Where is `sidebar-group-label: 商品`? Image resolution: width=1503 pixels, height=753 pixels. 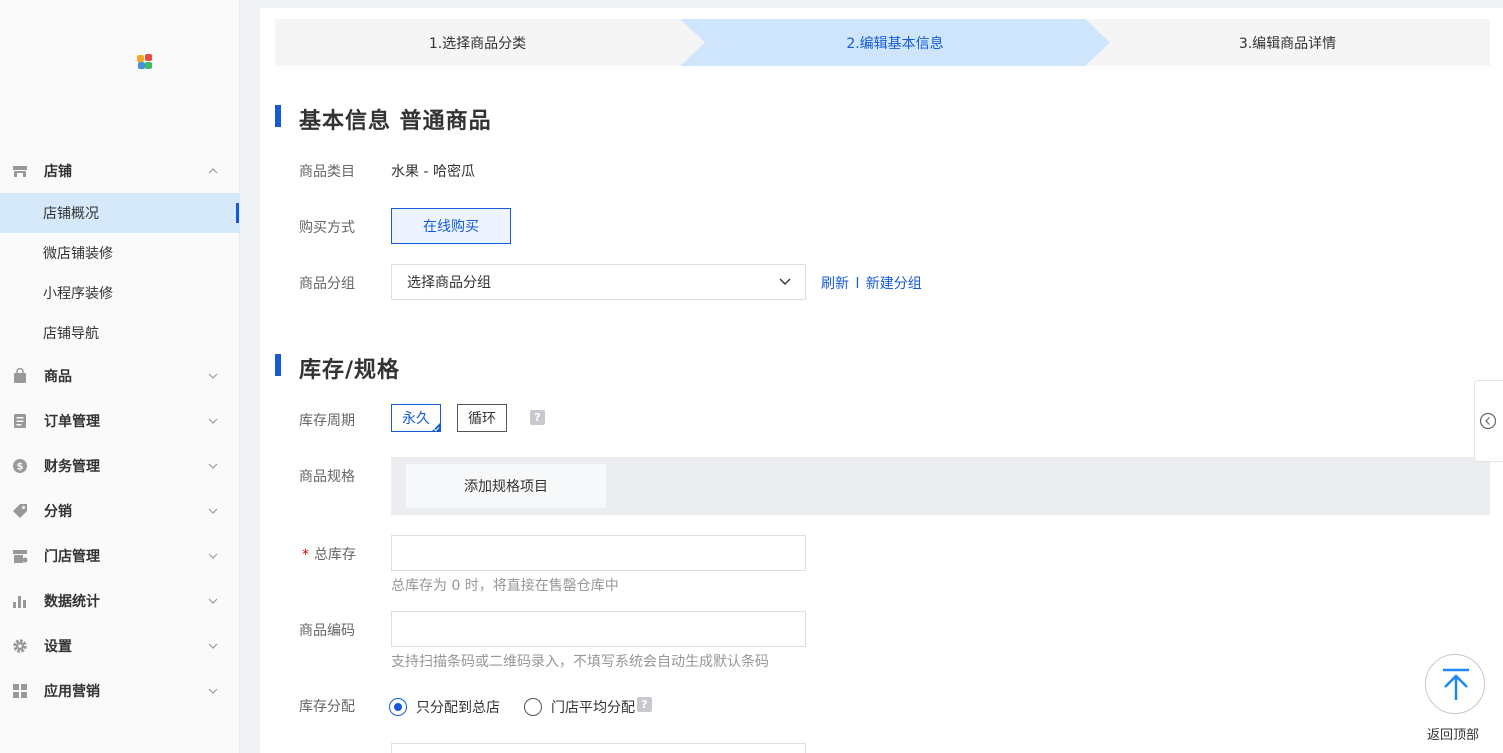
sidebar-group-label: 商品 is located at coordinates (58, 377).